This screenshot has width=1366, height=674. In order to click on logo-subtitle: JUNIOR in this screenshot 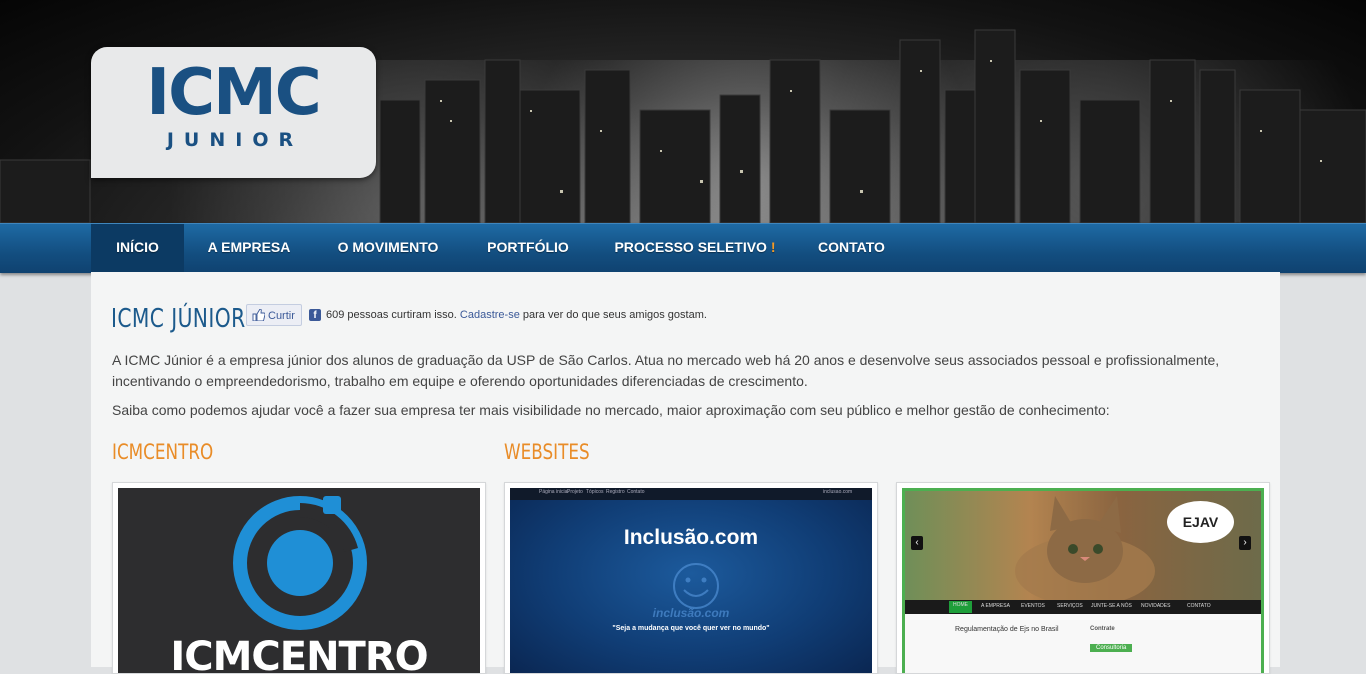, I will do `click(235, 140)`.